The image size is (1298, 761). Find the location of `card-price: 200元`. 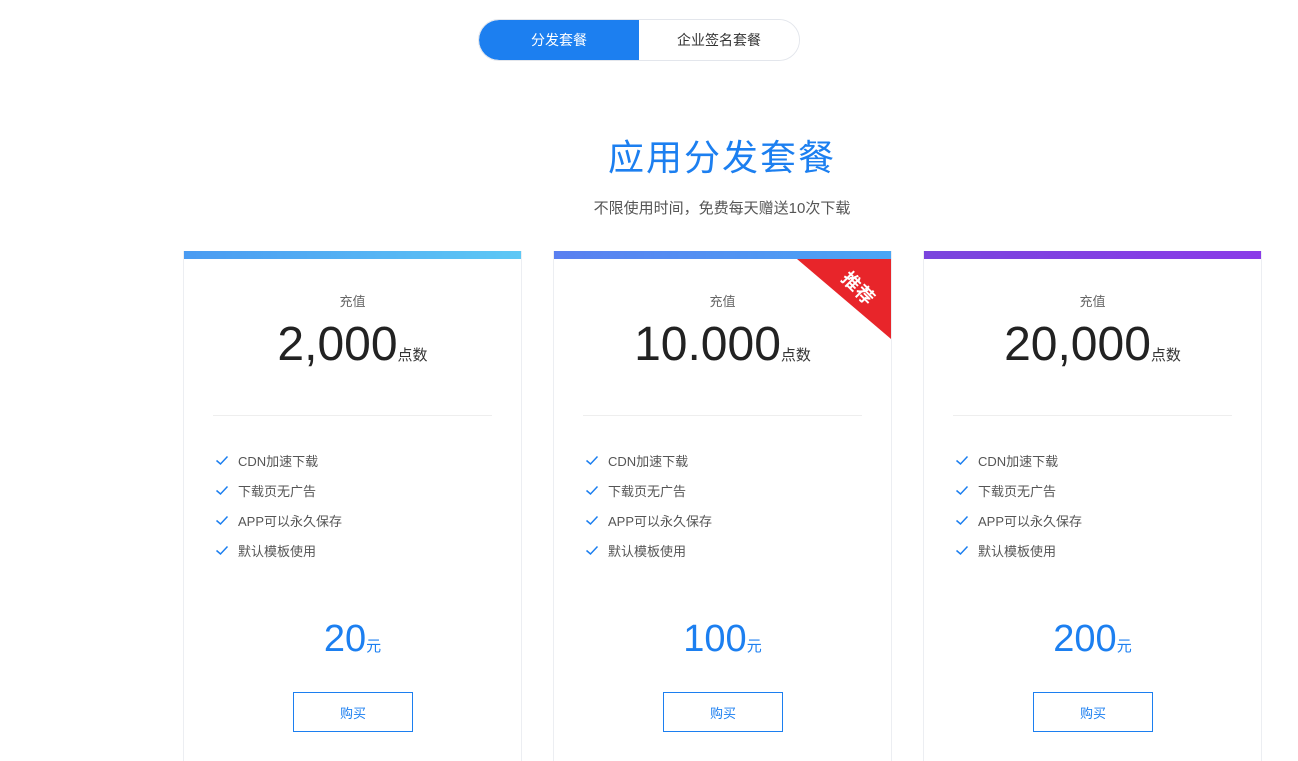

card-price: 200元 is located at coordinates (1092, 639).